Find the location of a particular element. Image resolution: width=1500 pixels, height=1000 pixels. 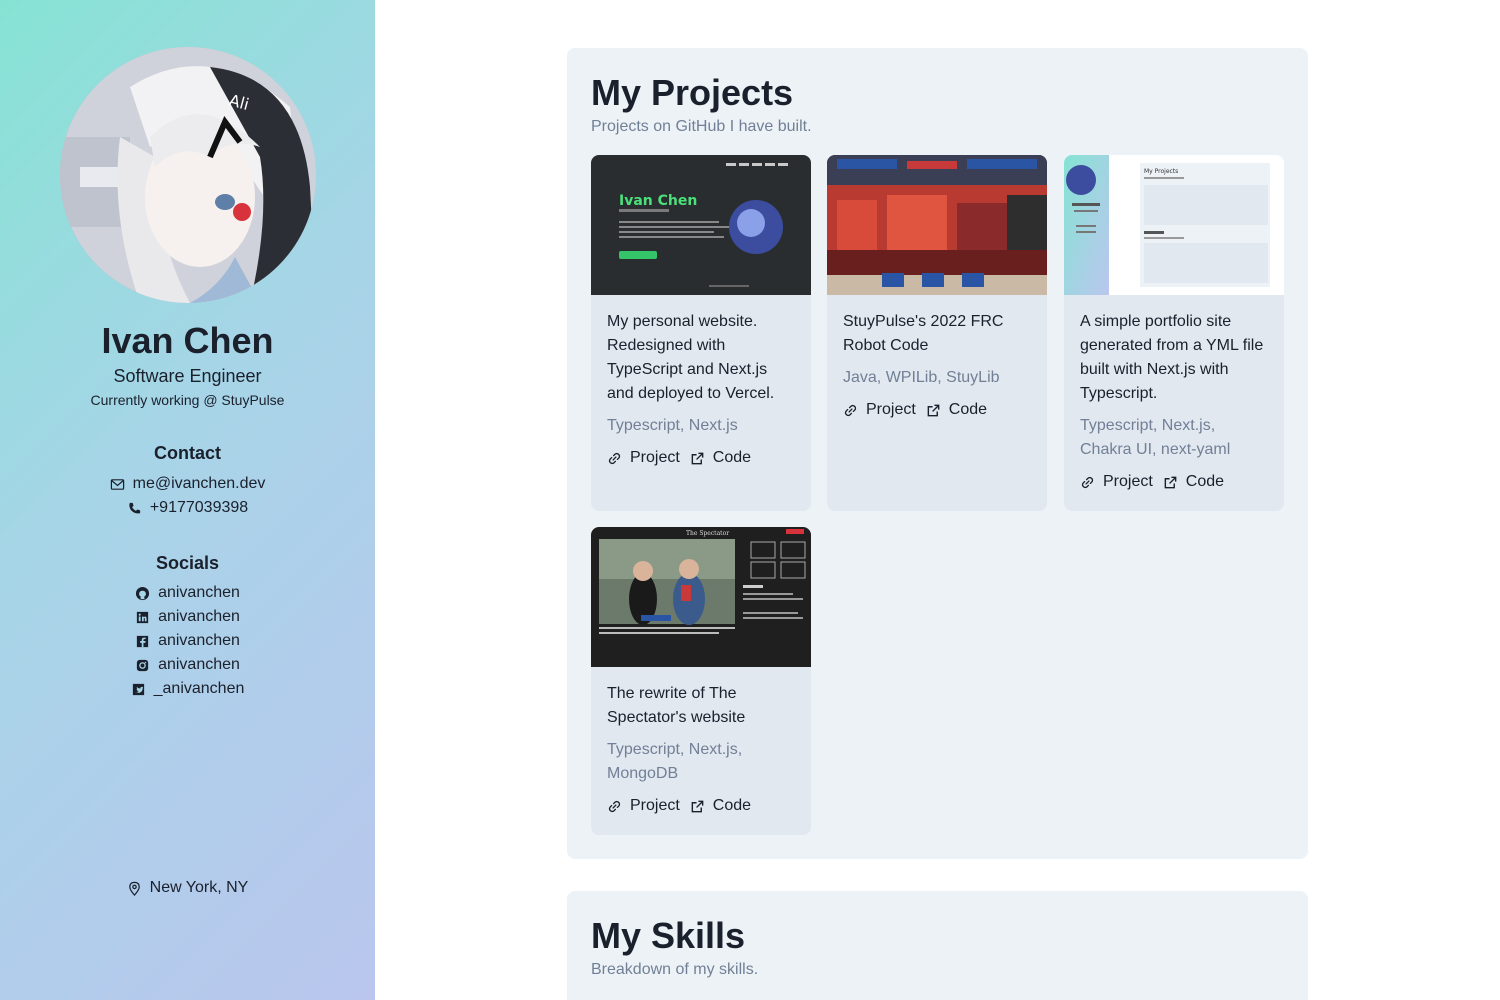

social-instagram-label: anivanchen is located at coordinates (199, 664).